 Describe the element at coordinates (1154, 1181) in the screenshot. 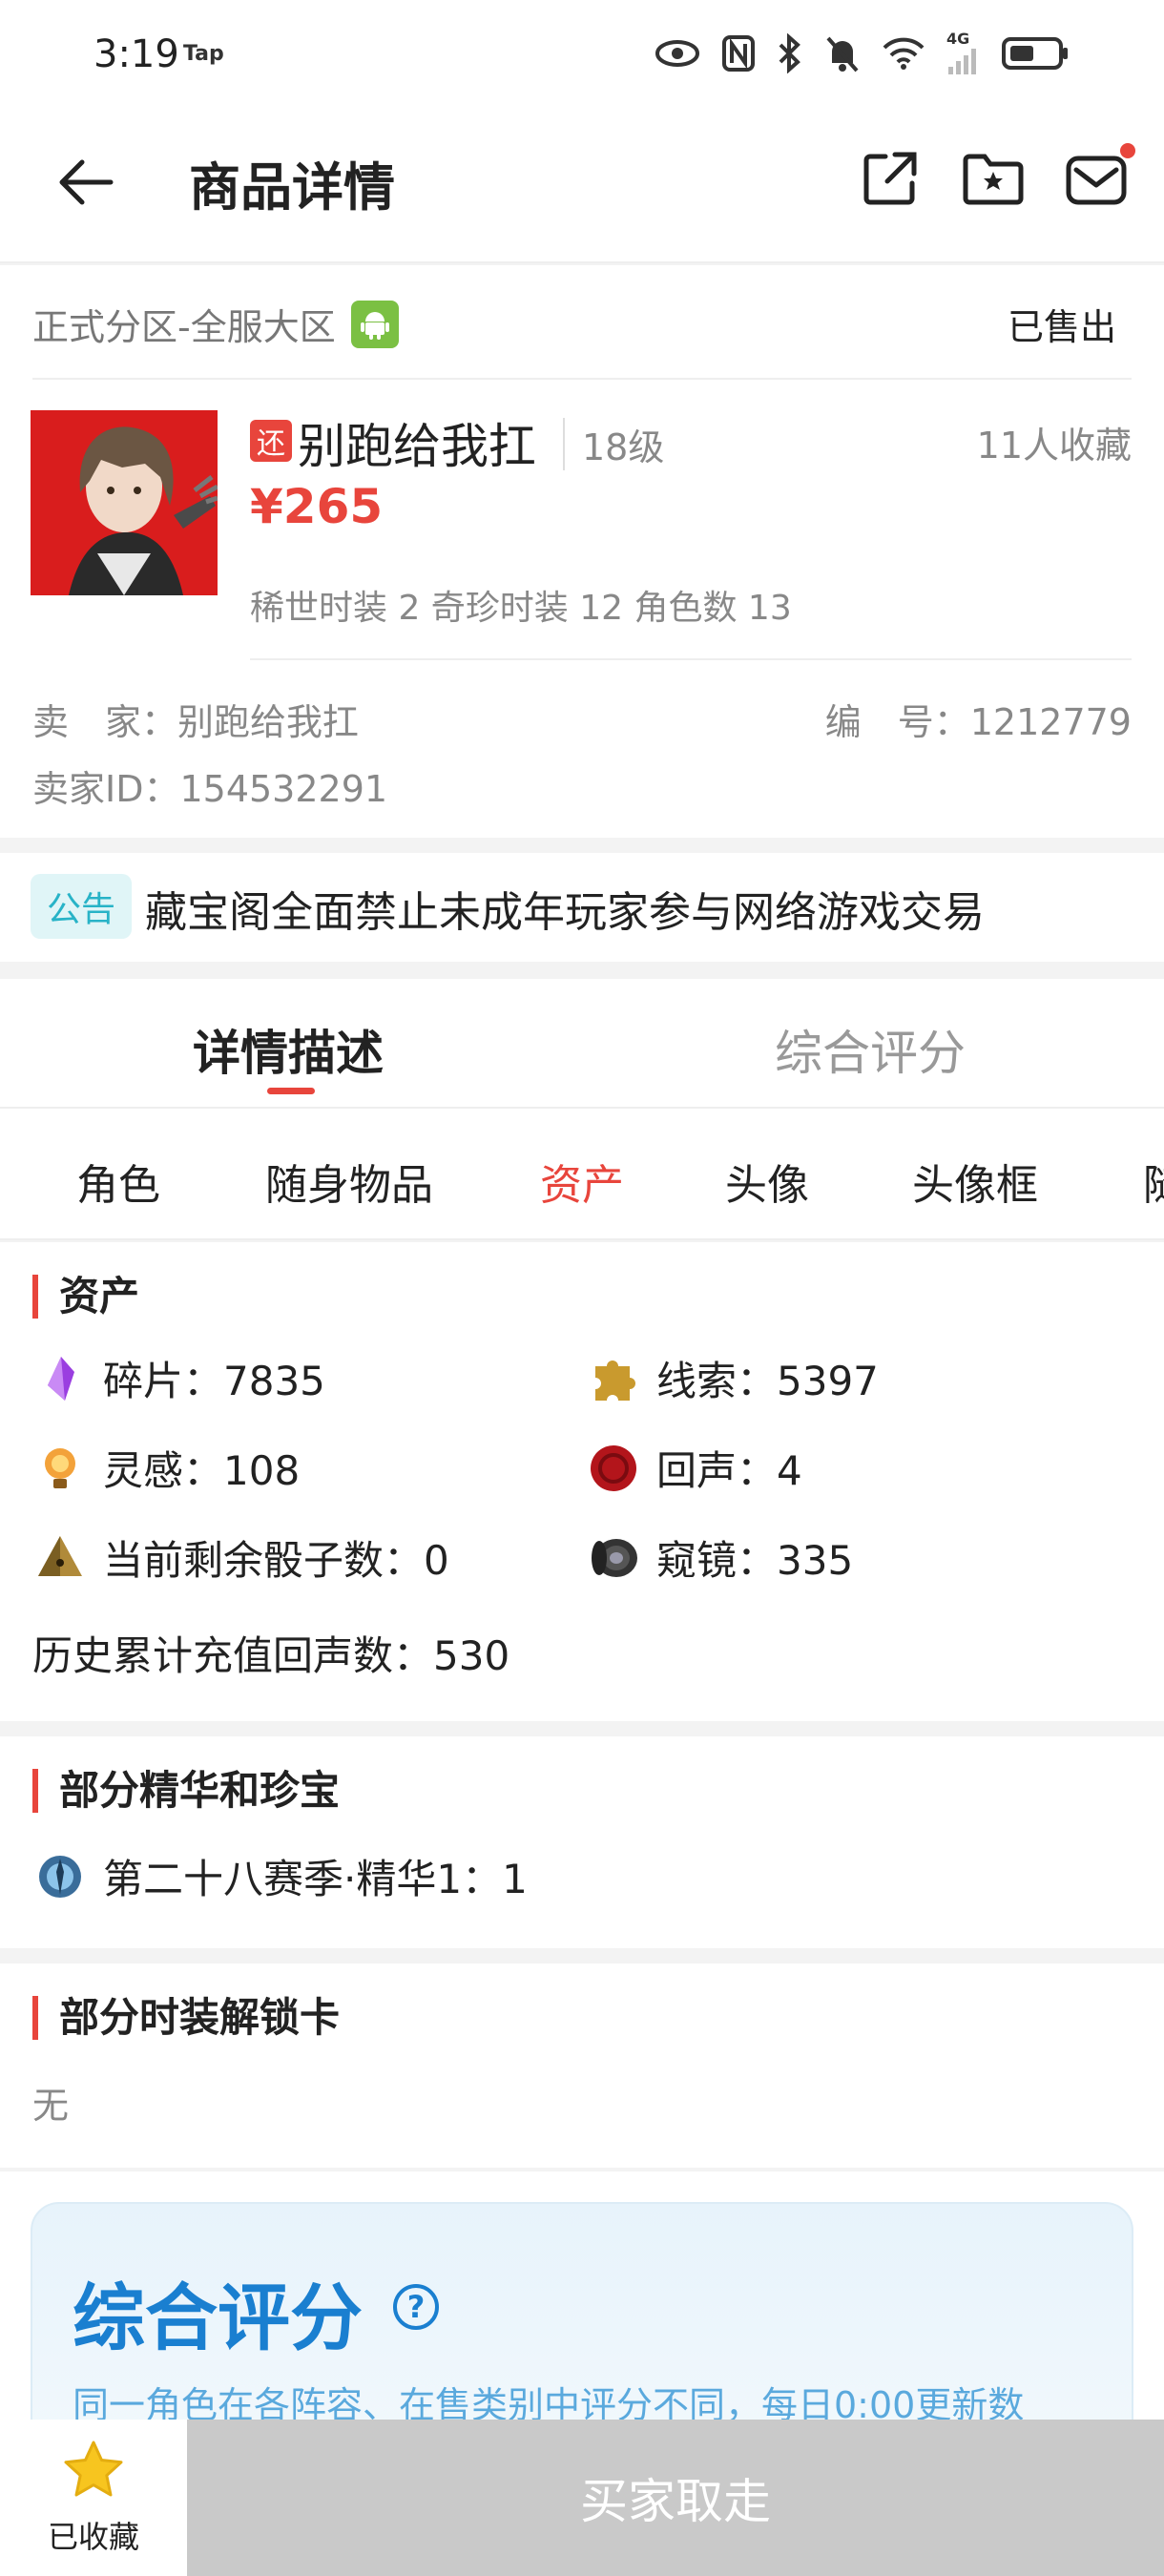

I see `subtab-more: 随` at that location.